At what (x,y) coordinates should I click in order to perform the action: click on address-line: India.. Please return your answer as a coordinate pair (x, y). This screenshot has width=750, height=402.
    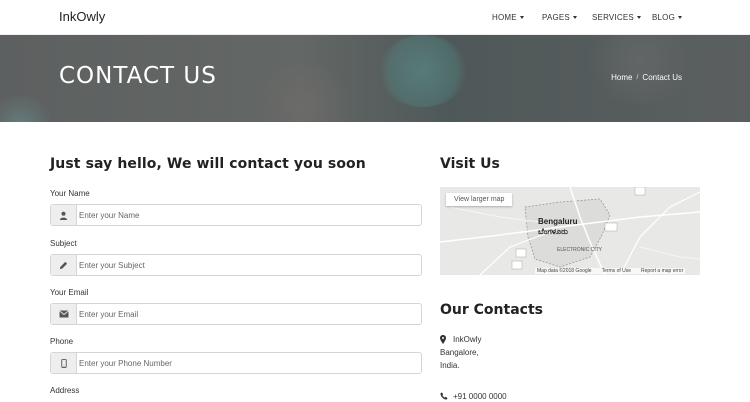
    Looking at the image, I should click on (450, 365).